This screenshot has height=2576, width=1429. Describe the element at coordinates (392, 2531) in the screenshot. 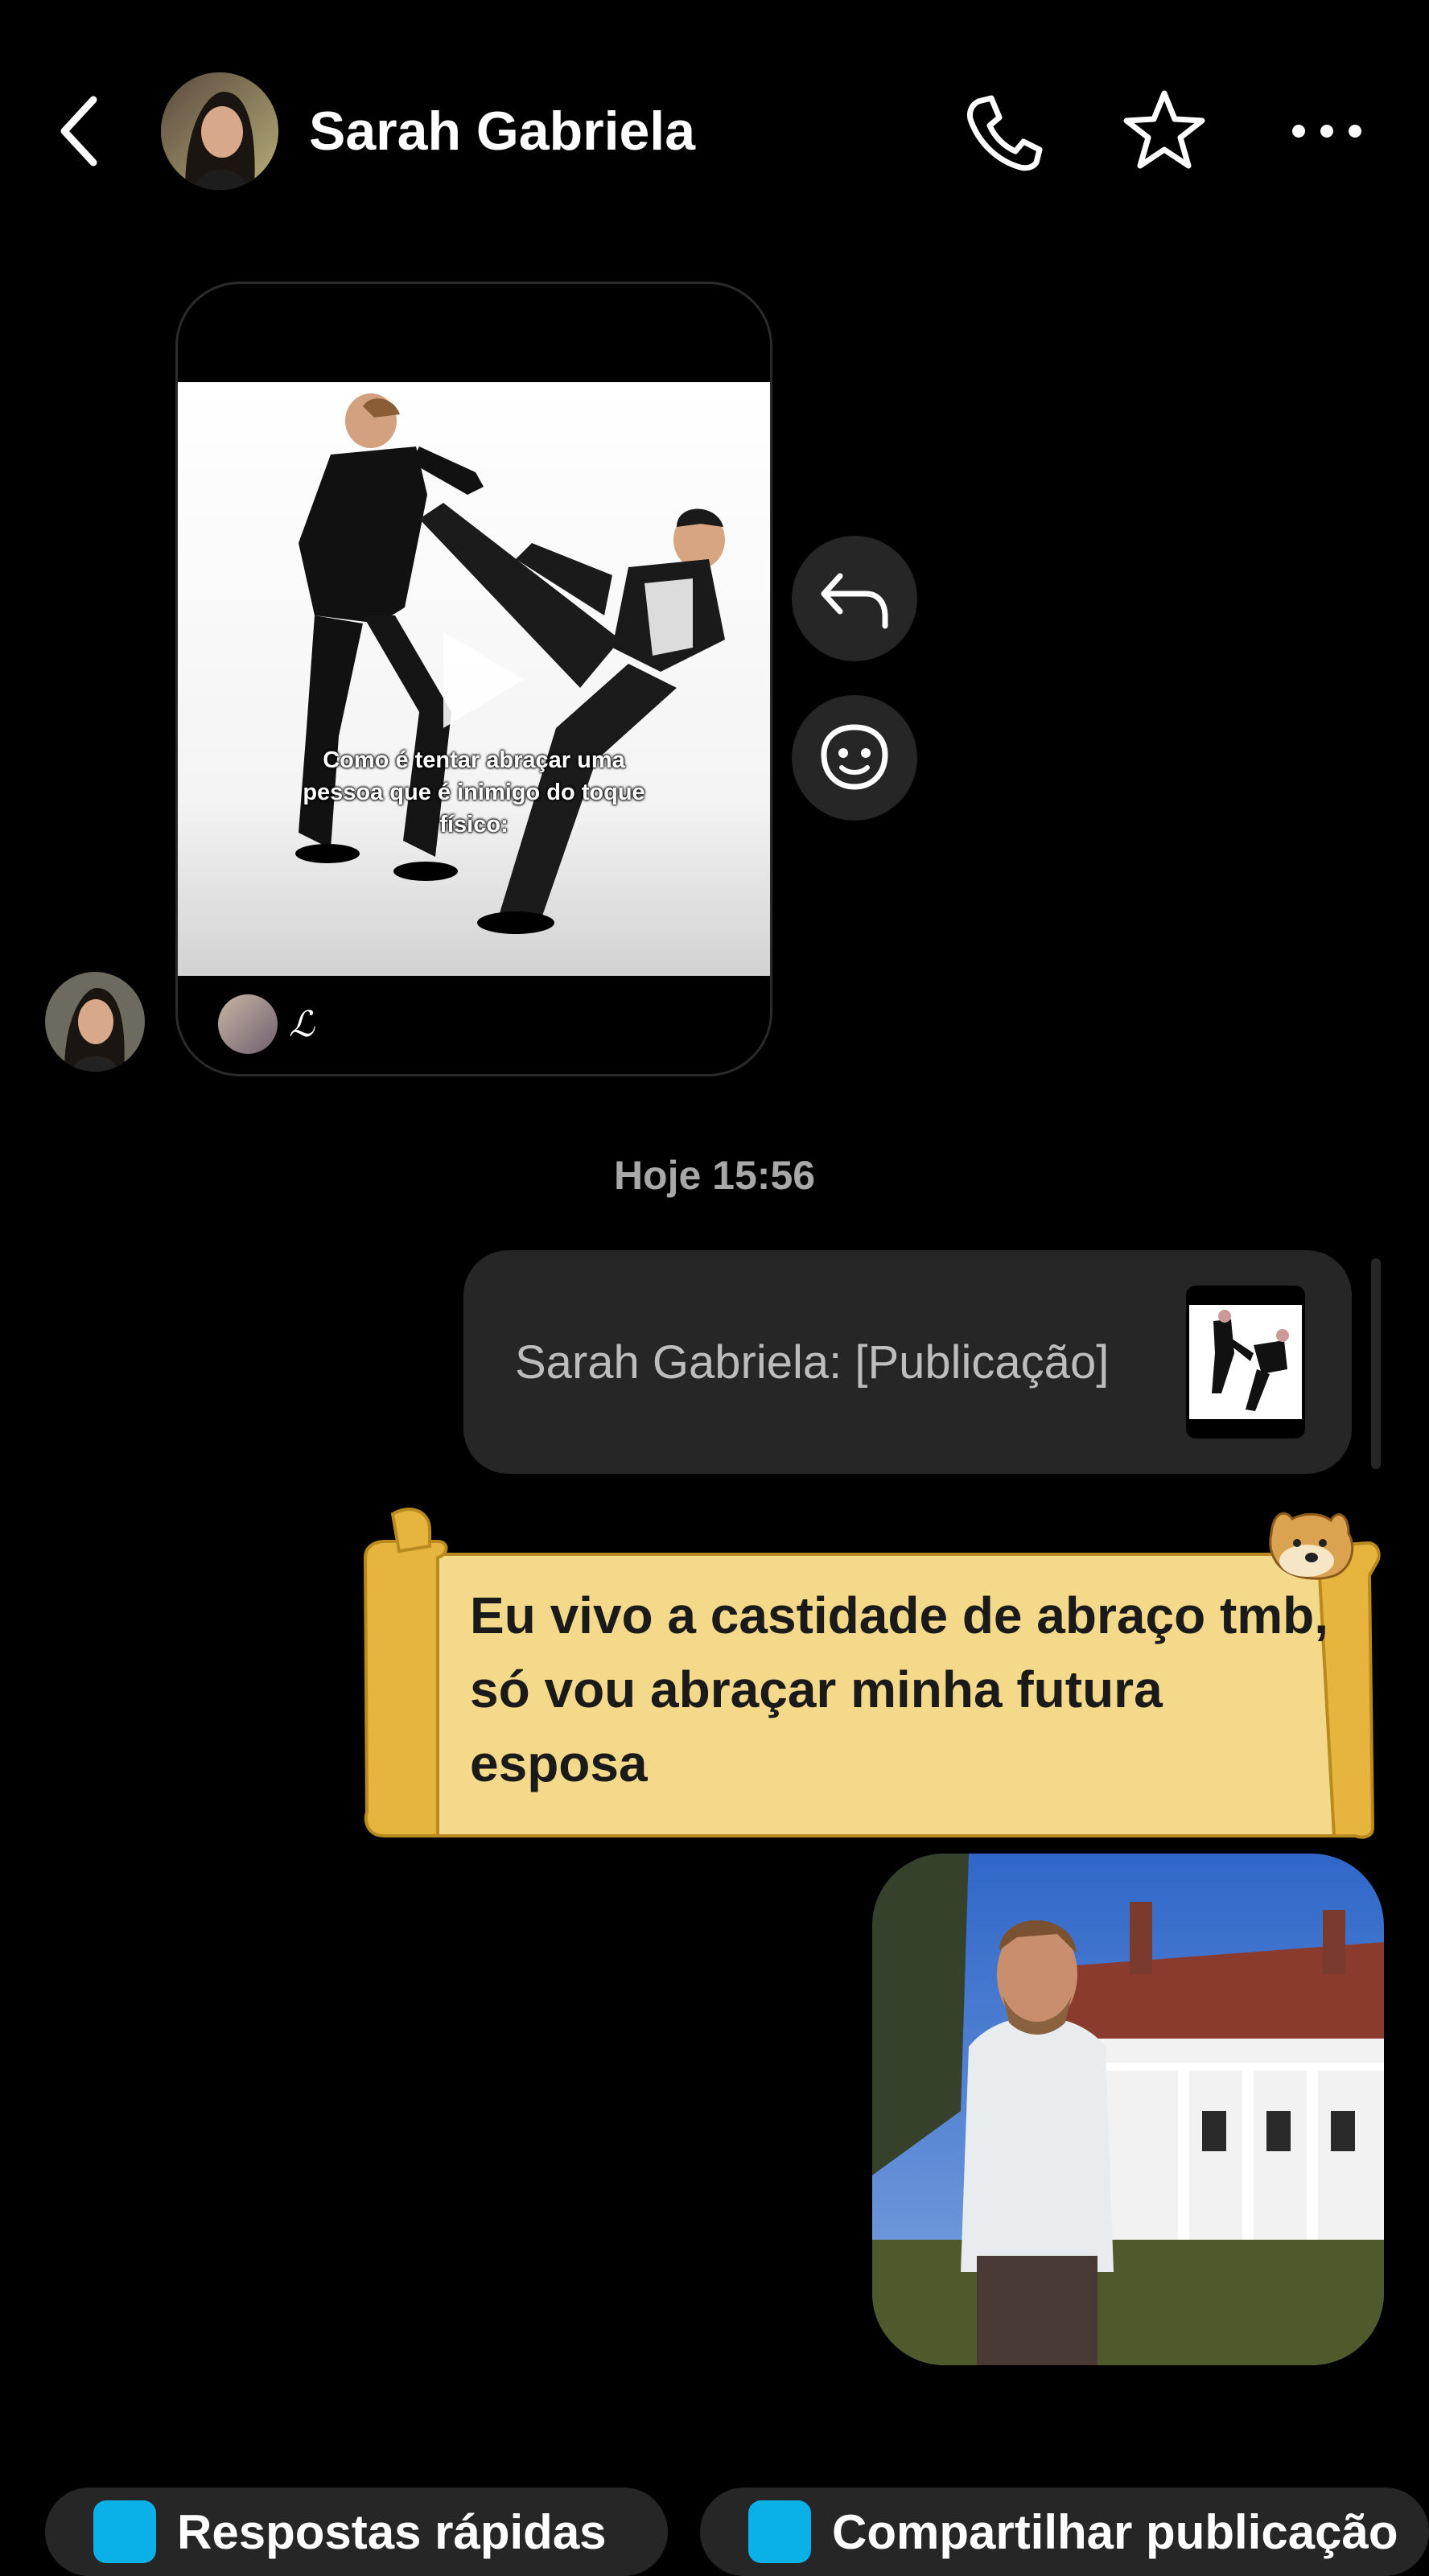

I see `quick-replies-label: Respostas rápidas` at that location.